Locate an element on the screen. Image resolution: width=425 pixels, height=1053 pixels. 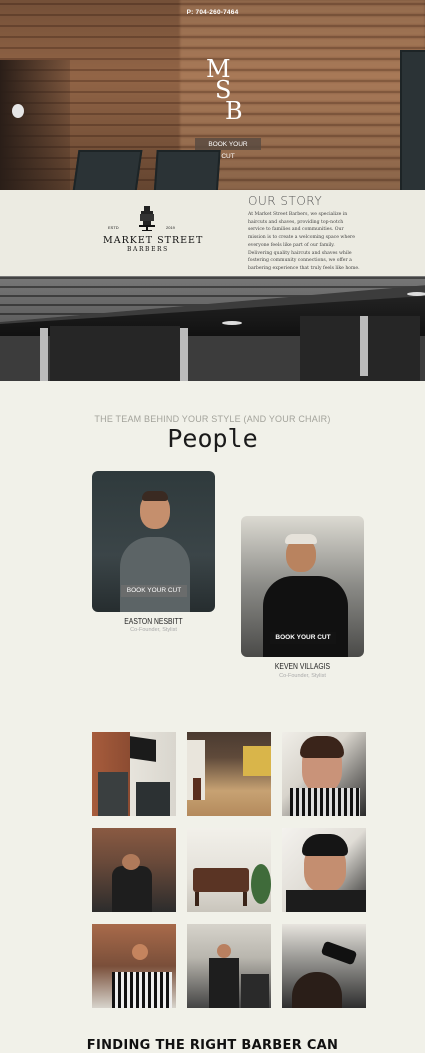
gallery-image-fade-haircut is located at coordinates (324, 870).